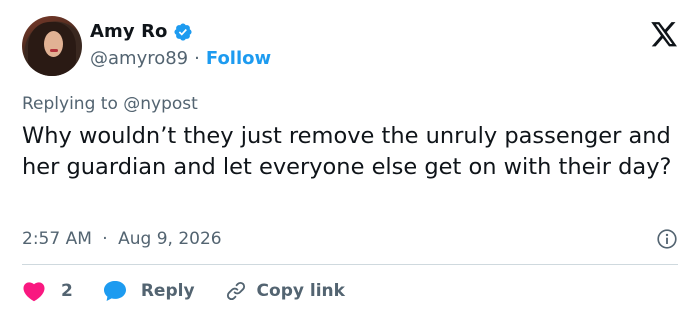 The width and height of the screenshot is (700, 318). What do you see at coordinates (129, 31) in the screenshot?
I see `author-display-name: Amy Ro` at bounding box center [129, 31].